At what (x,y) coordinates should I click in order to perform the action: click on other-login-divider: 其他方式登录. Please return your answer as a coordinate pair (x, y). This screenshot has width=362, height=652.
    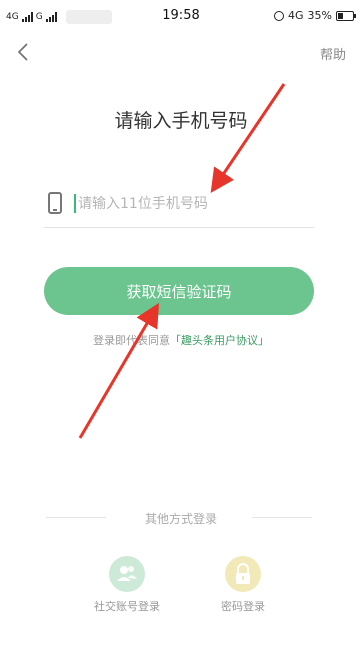
    Looking at the image, I should click on (181, 518).